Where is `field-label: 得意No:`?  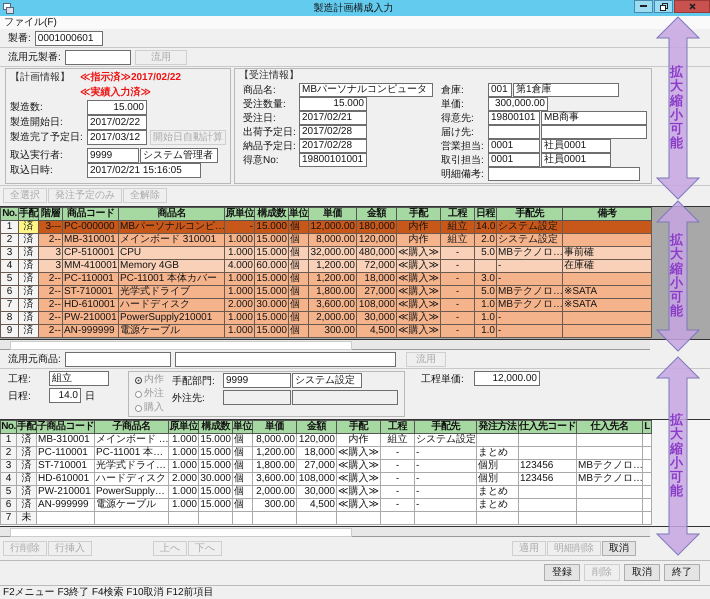
field-label: 得意No: is located at coordinates (261, 160).